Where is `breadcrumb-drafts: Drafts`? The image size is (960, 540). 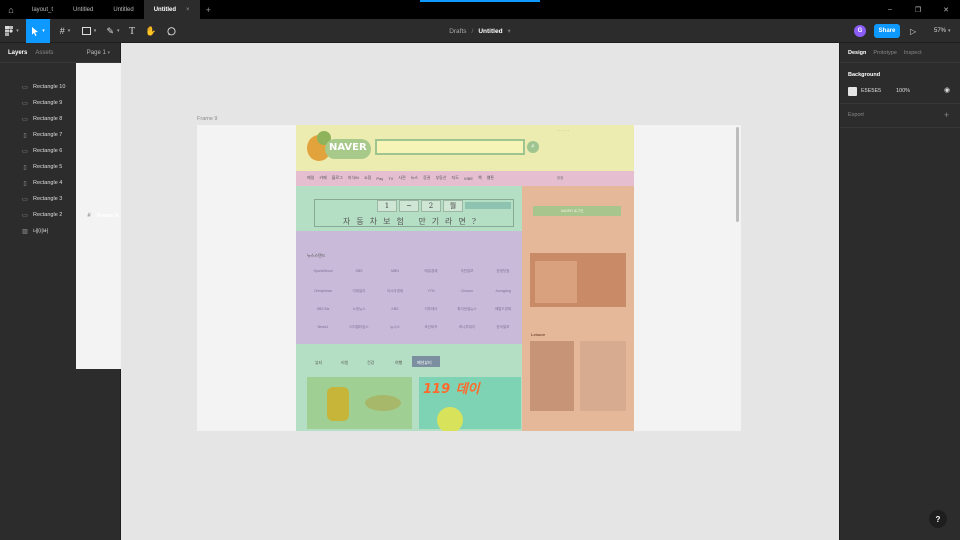
breadcrumb-drafts: Drafts is located at coordinates (457, 31).